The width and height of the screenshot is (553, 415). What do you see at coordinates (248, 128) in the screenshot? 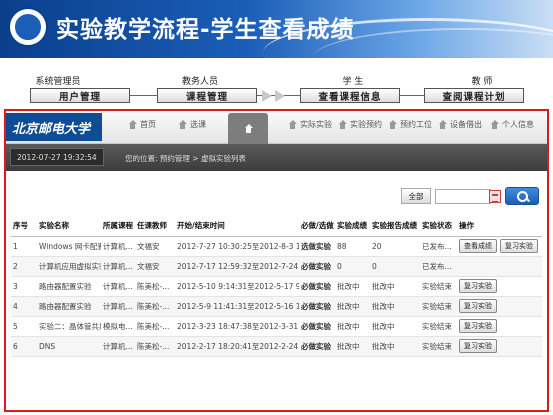
I see `nav-virtual-lab` at bounding box center [248, 128].